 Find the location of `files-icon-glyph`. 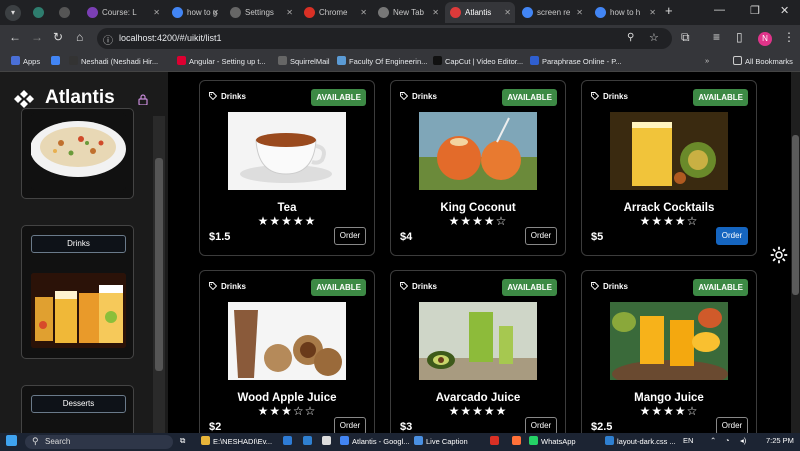

files-icon-glyph is located at coordinates (287, 440).